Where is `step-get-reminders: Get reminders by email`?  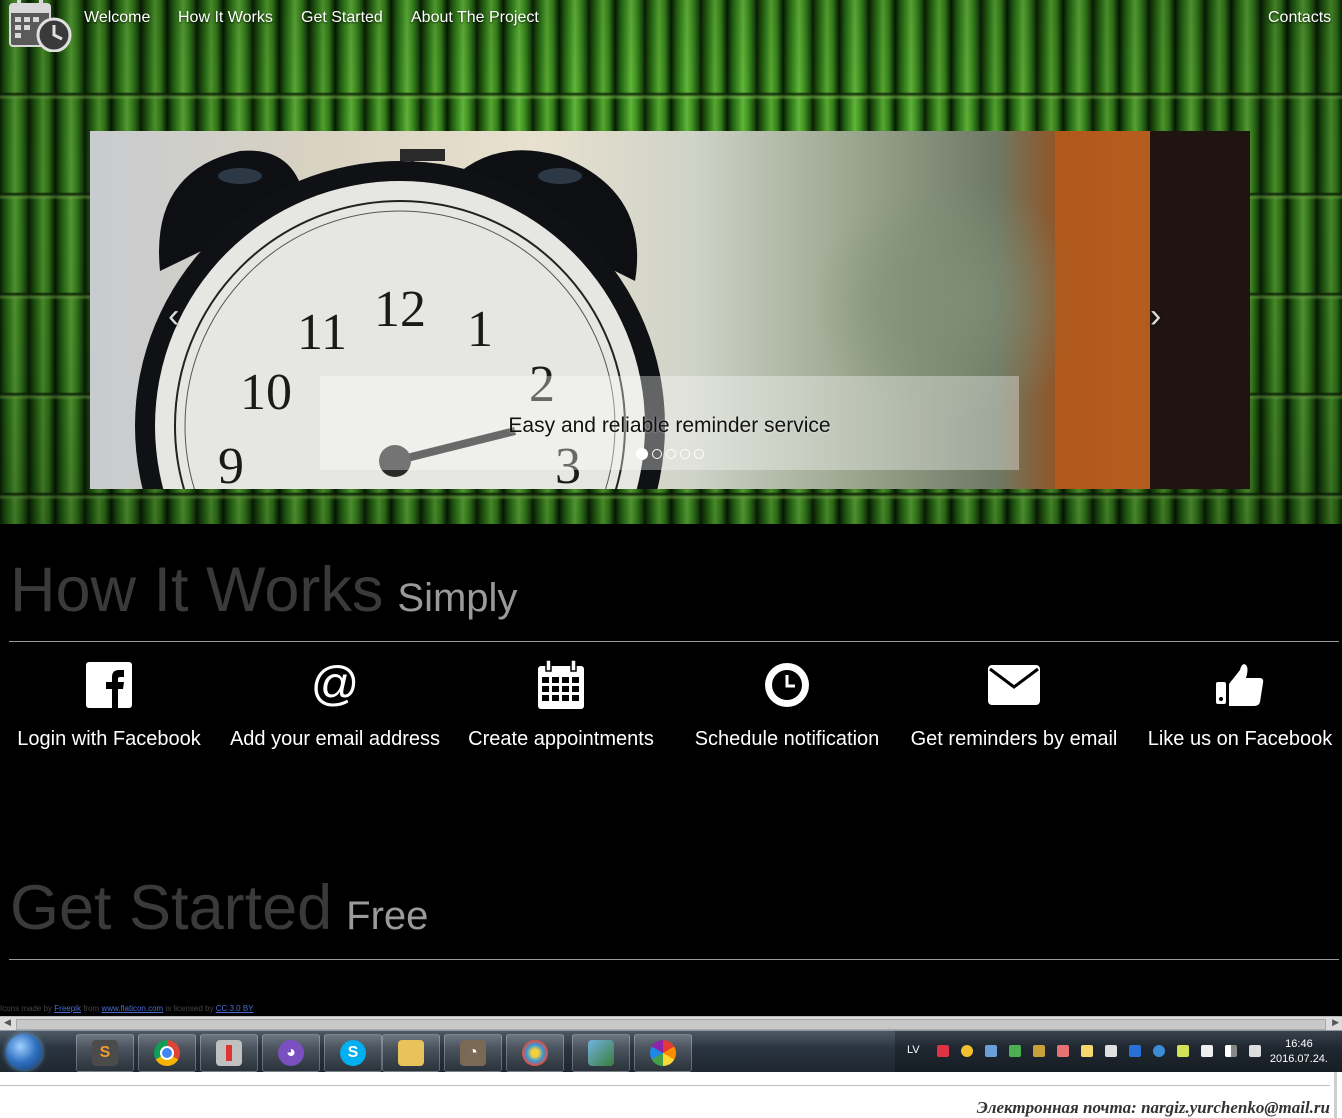
step-get-reminders: Get reminders by email is located at coordinates (1014, 705).